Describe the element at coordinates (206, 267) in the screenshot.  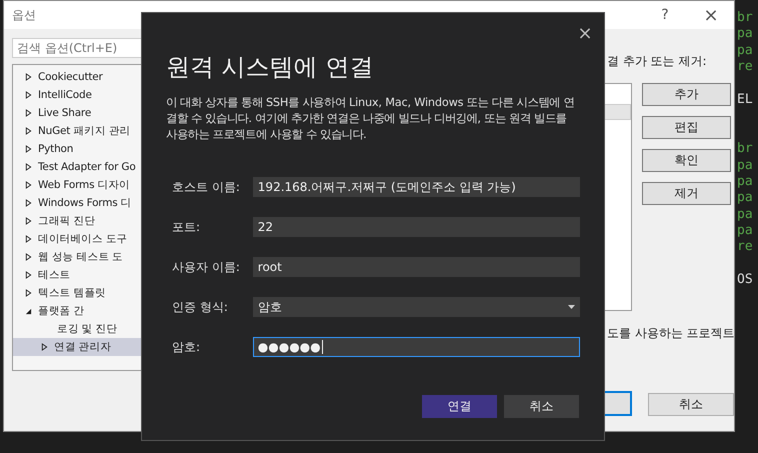
I see `field-label: 사용자 이름:` at that location.